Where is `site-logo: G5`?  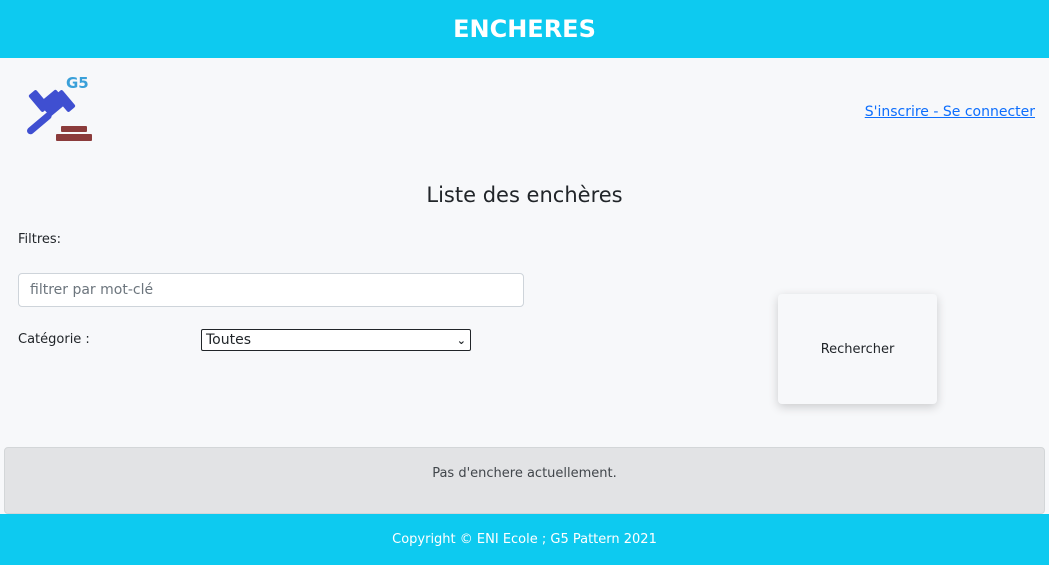 site-logo: G5 is located at coordinates (58, 109).